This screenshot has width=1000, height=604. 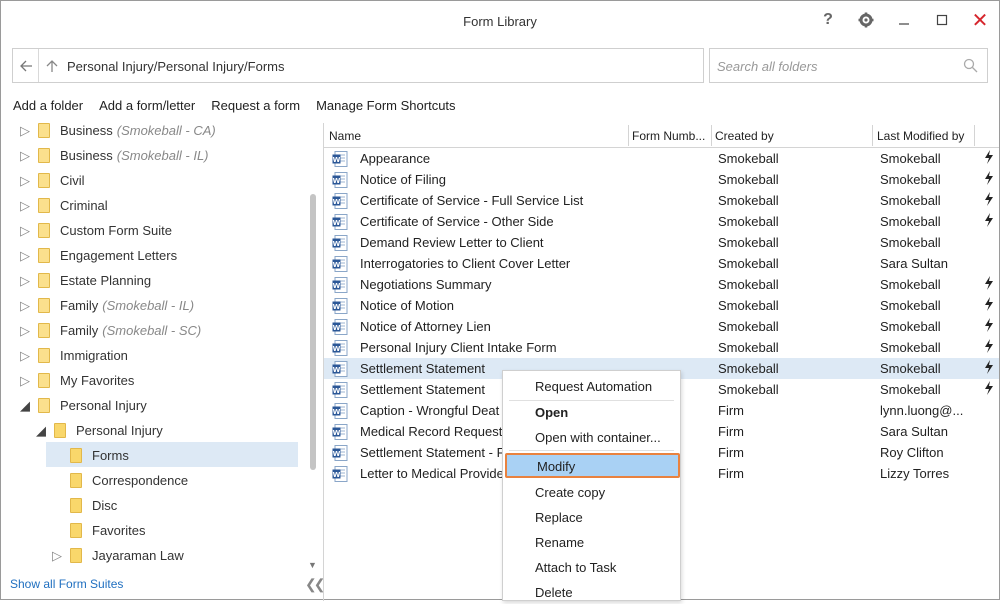 I want to click on menu-item-open: Open, so click(x=591, y=411).